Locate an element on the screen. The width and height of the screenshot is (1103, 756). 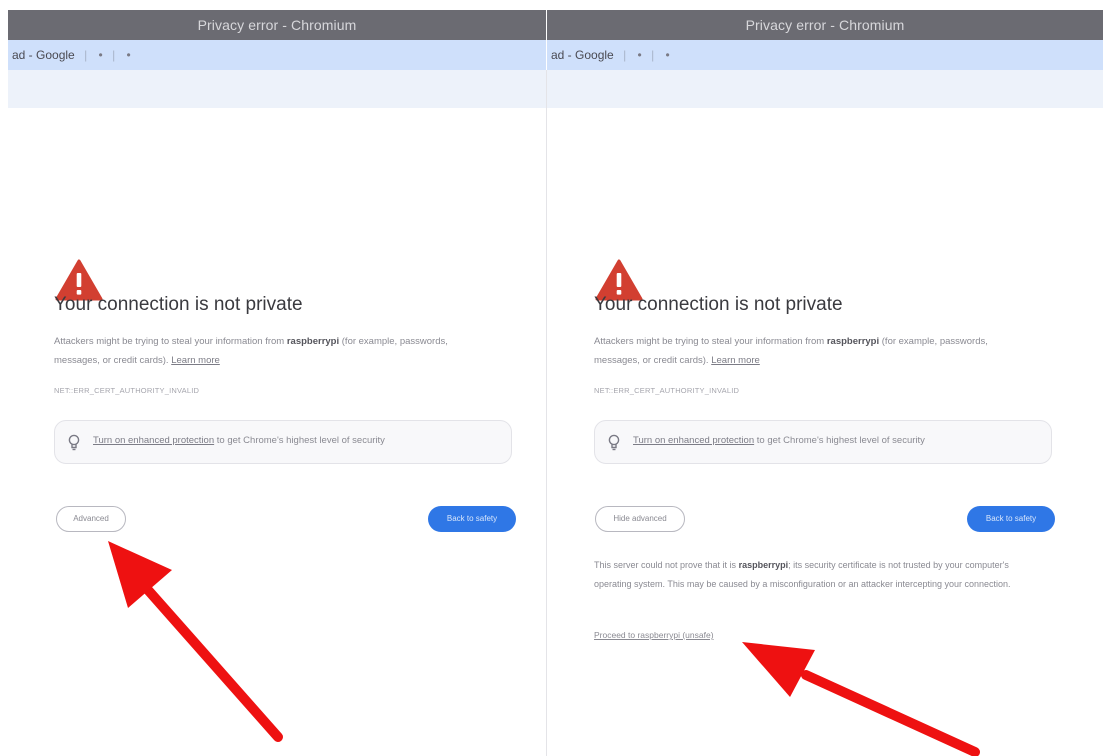
advanced-explanation-host: raspberrypi is located at coordinates (763, 565).